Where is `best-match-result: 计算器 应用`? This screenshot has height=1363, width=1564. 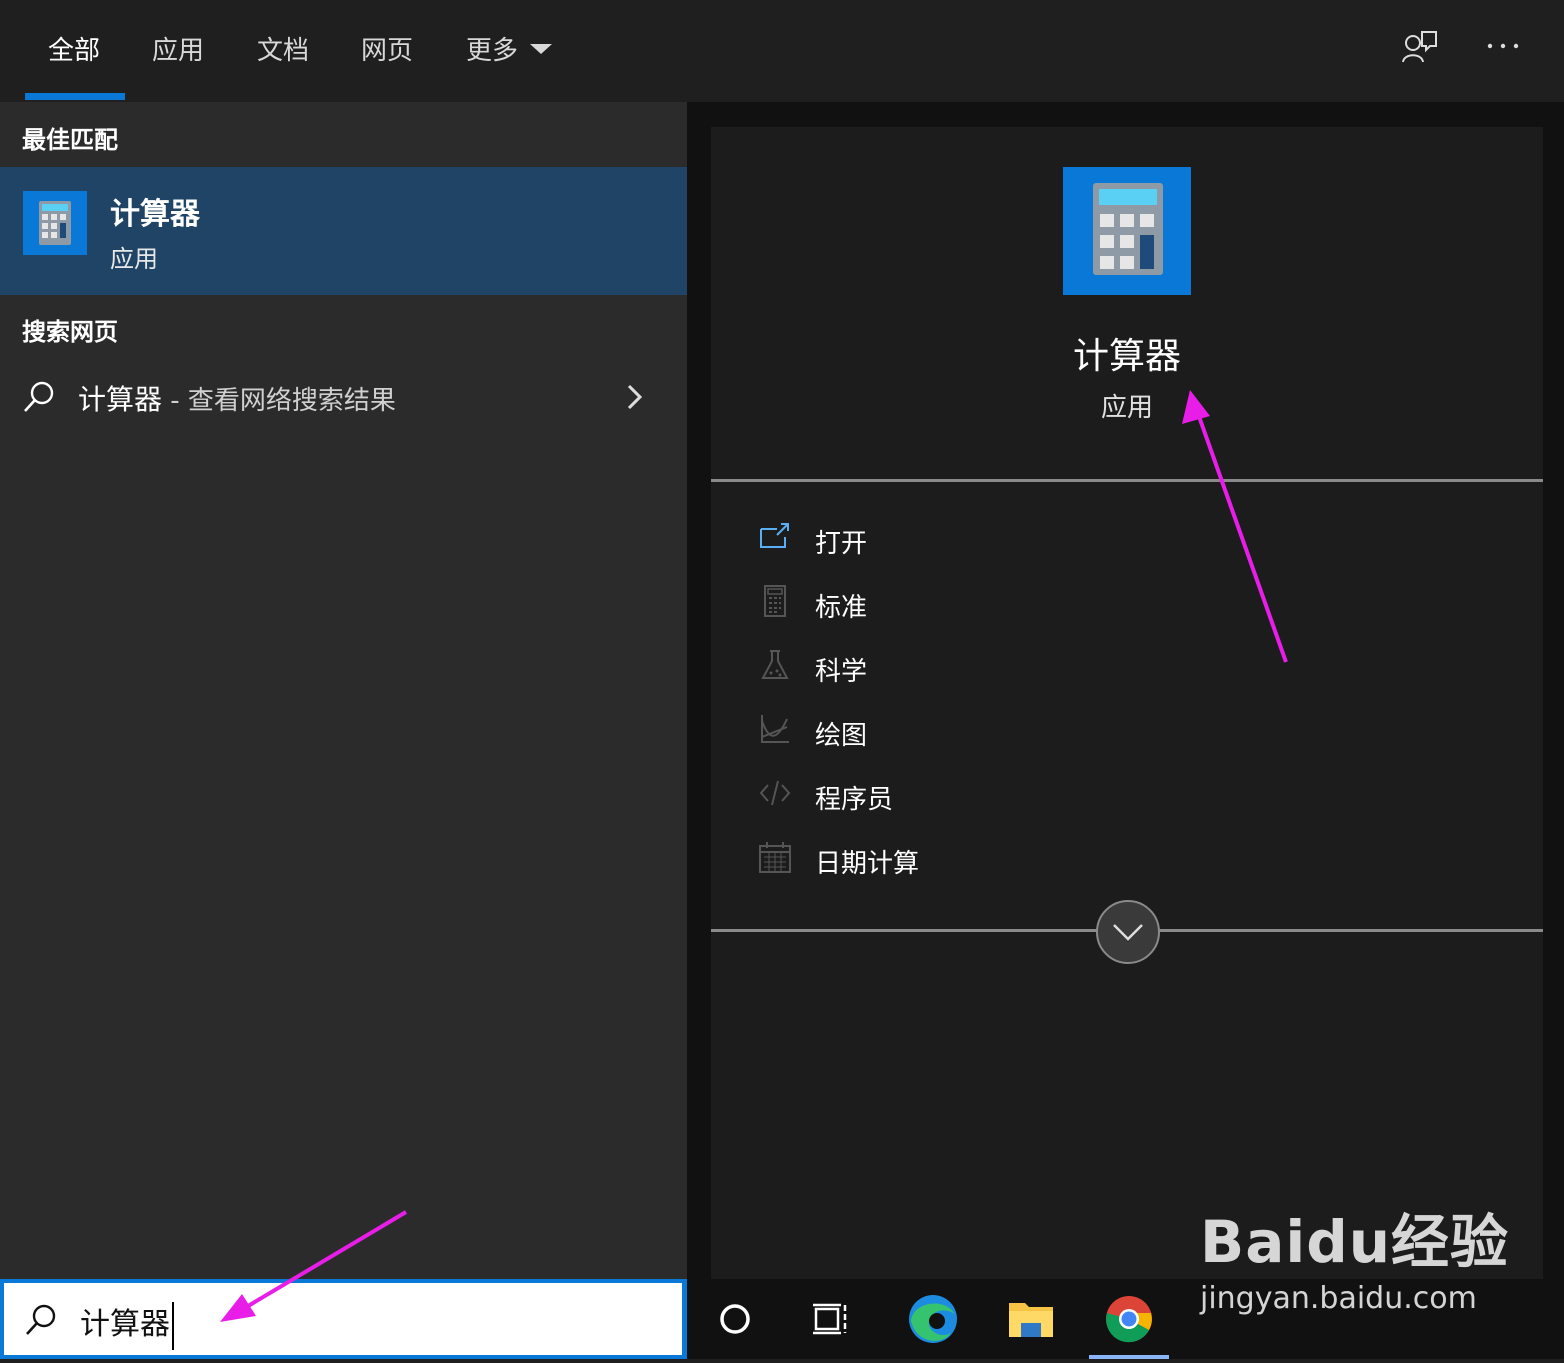
best-match-result: 计算器 应用 is located at coordinates (343, 231).